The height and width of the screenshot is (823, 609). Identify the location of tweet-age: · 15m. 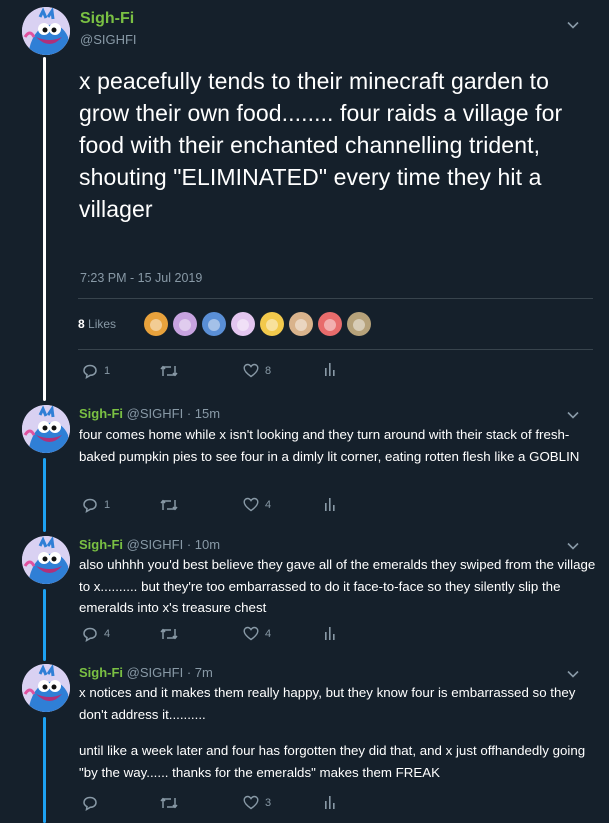
(203, 413).